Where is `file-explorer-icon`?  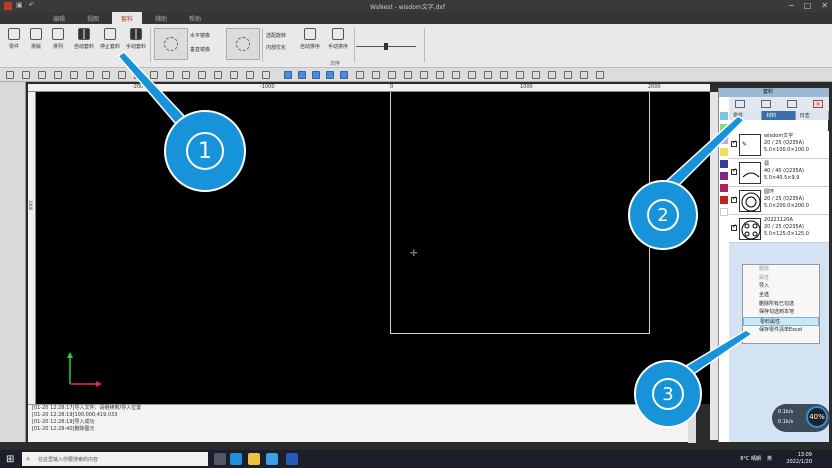 file-explorer-icon is located at coordinates (254, 459).